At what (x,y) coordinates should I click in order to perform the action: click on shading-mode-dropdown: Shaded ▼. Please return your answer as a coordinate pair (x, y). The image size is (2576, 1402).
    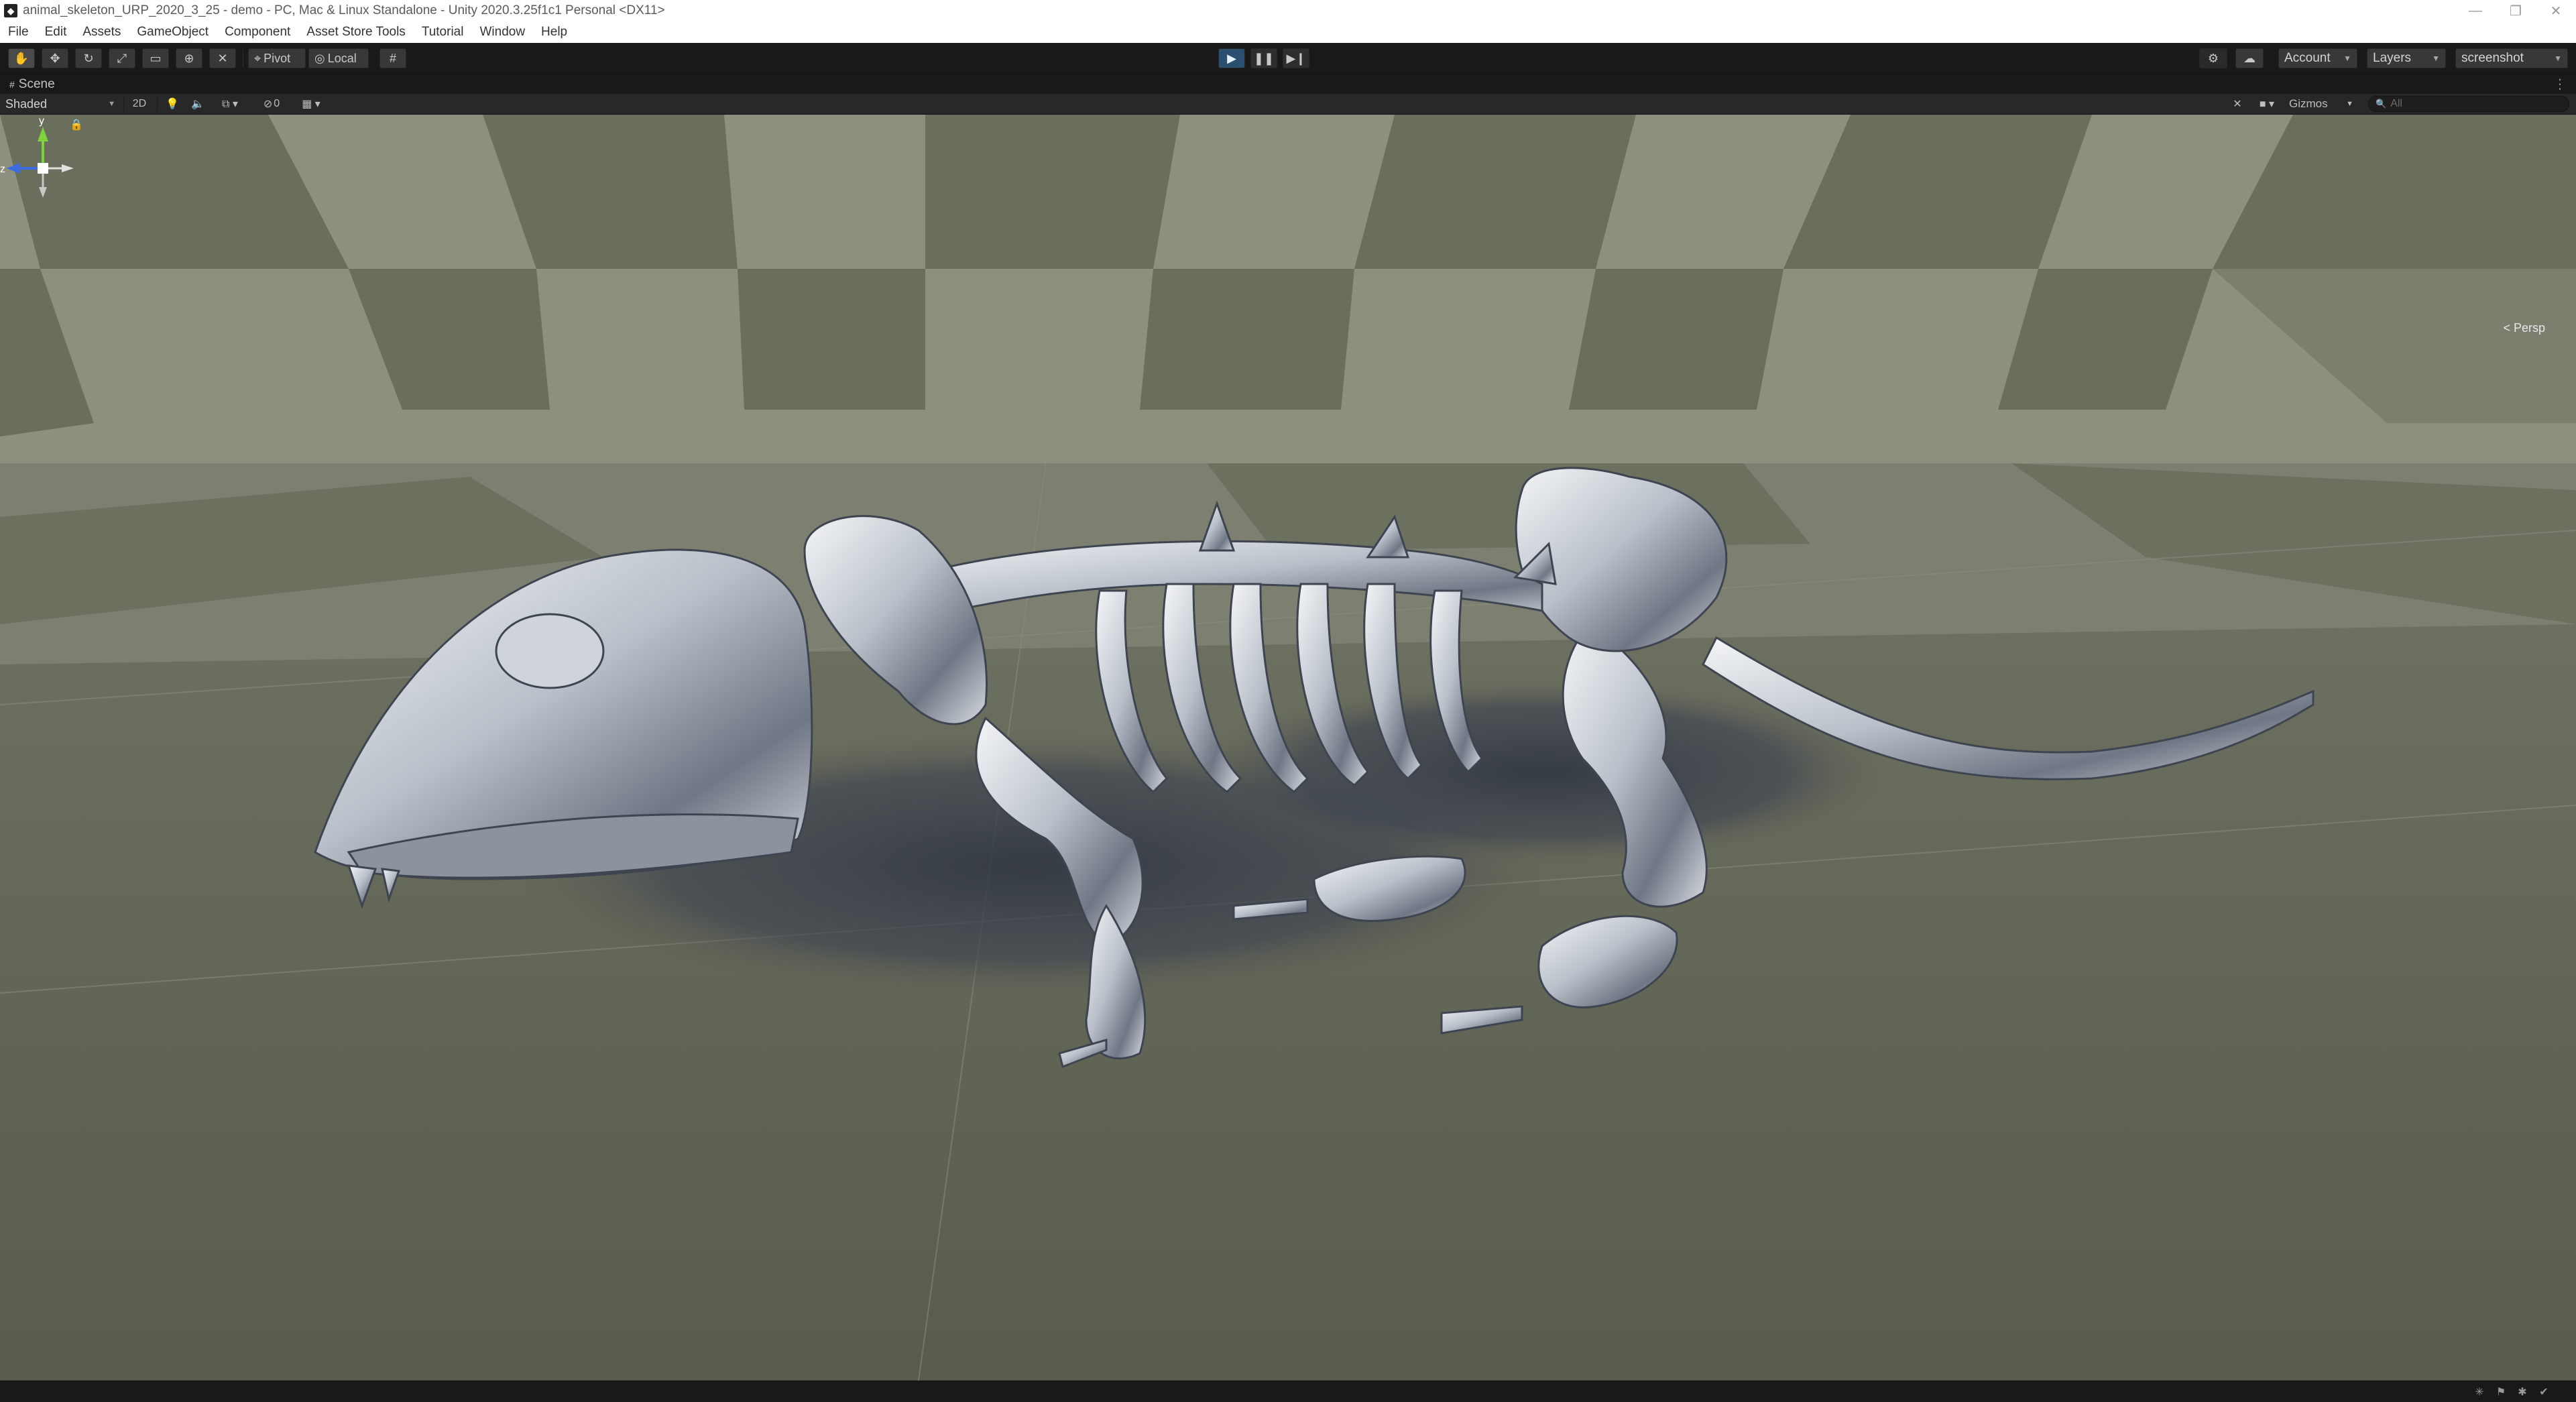
    Looking at the image, I should click on (60, 104).